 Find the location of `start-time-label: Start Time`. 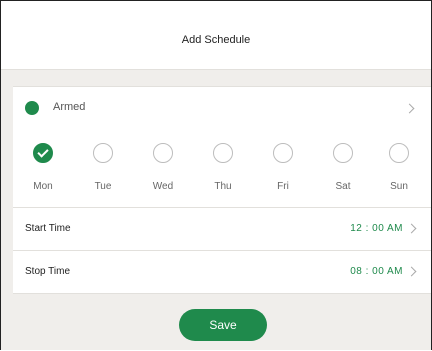

start-time-label: Start Time is located at coordinates (48, 228).